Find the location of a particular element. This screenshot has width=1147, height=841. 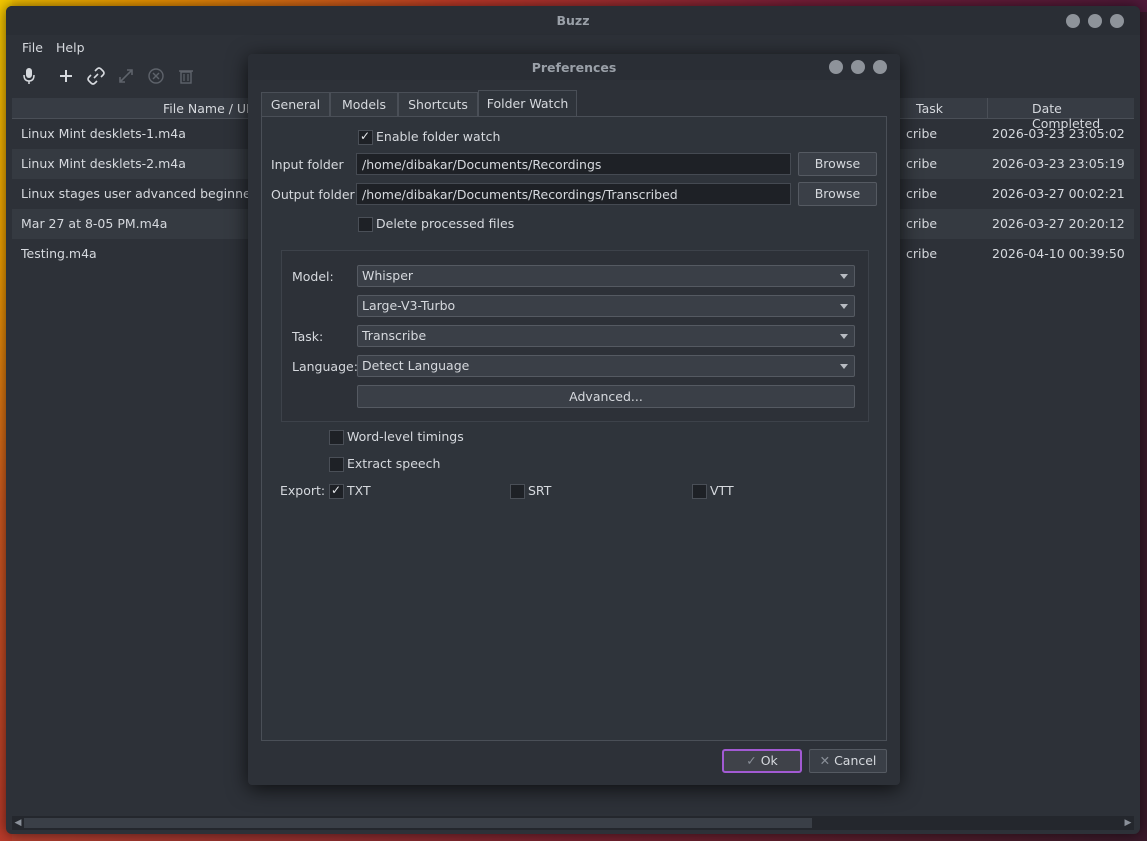

menu-help: Help is located at coordinates (70, 47).